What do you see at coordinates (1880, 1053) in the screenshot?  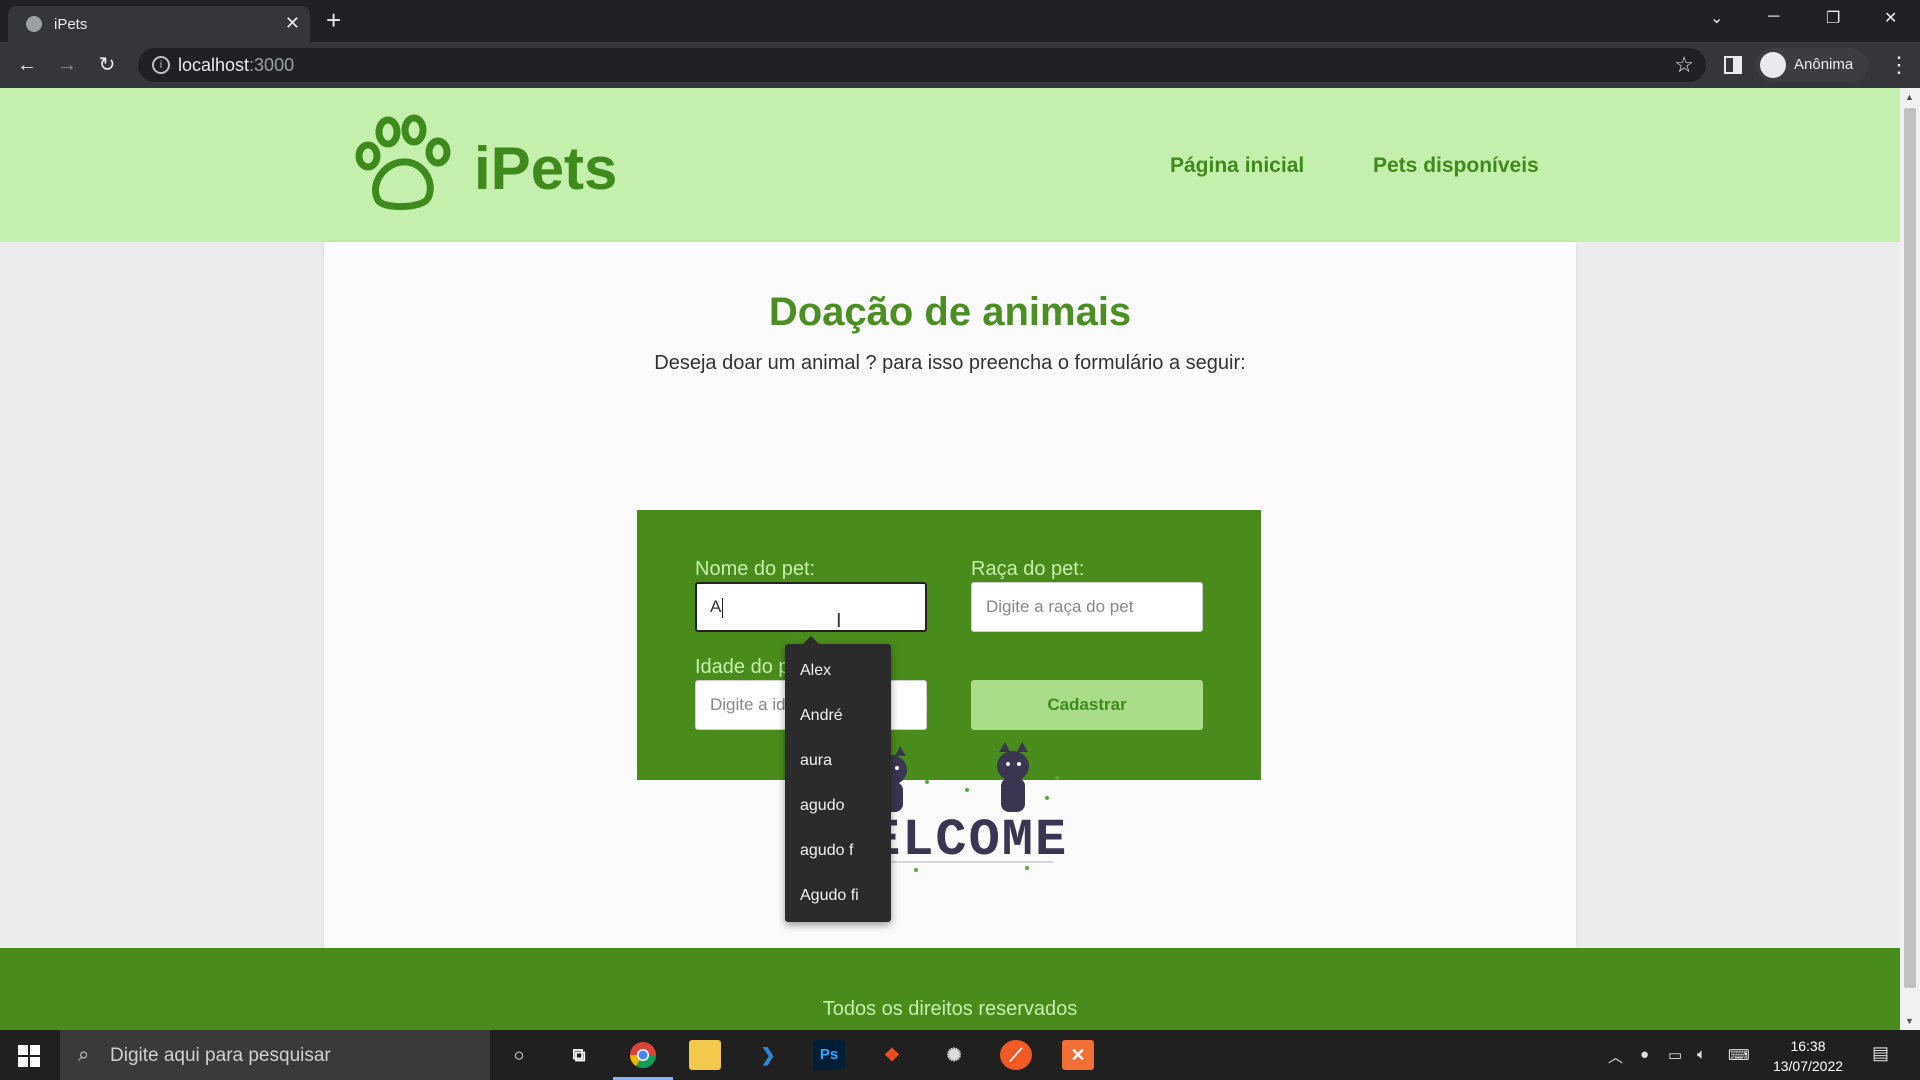 I see `notifications-icon: ▤` at bounding box center [1880, 1053].